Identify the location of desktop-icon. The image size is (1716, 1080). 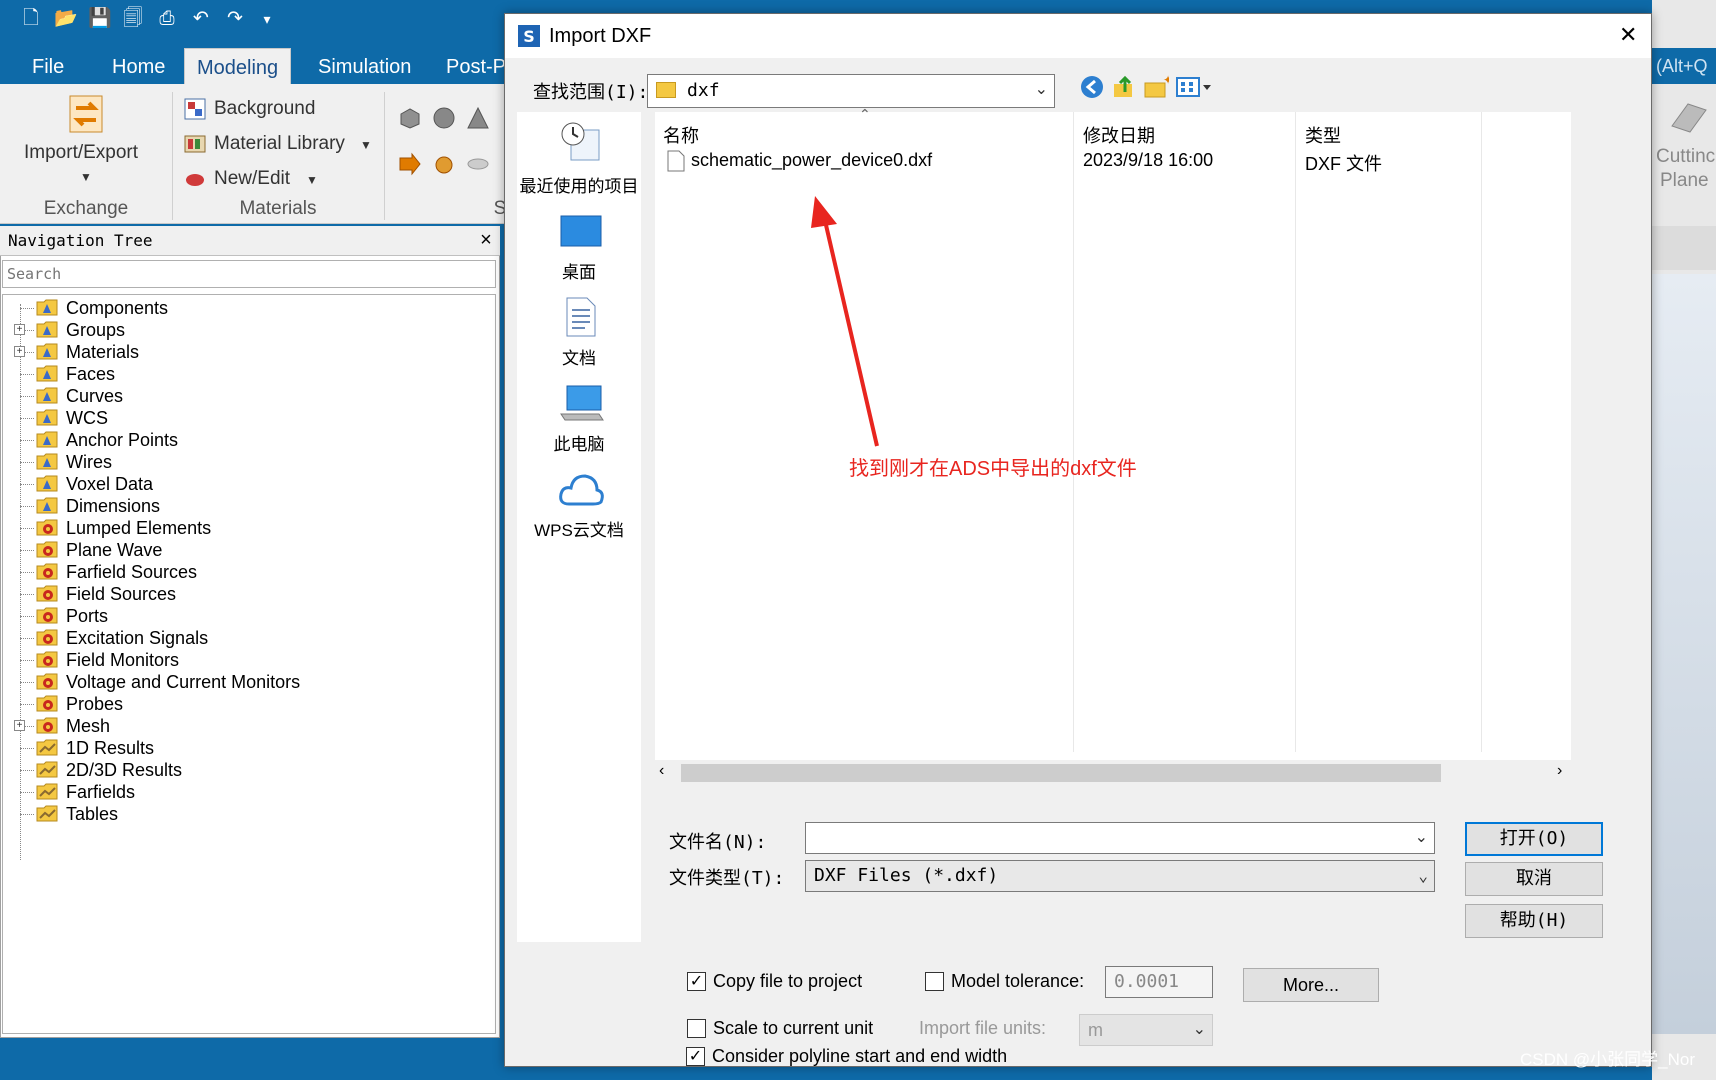
(581, 231).